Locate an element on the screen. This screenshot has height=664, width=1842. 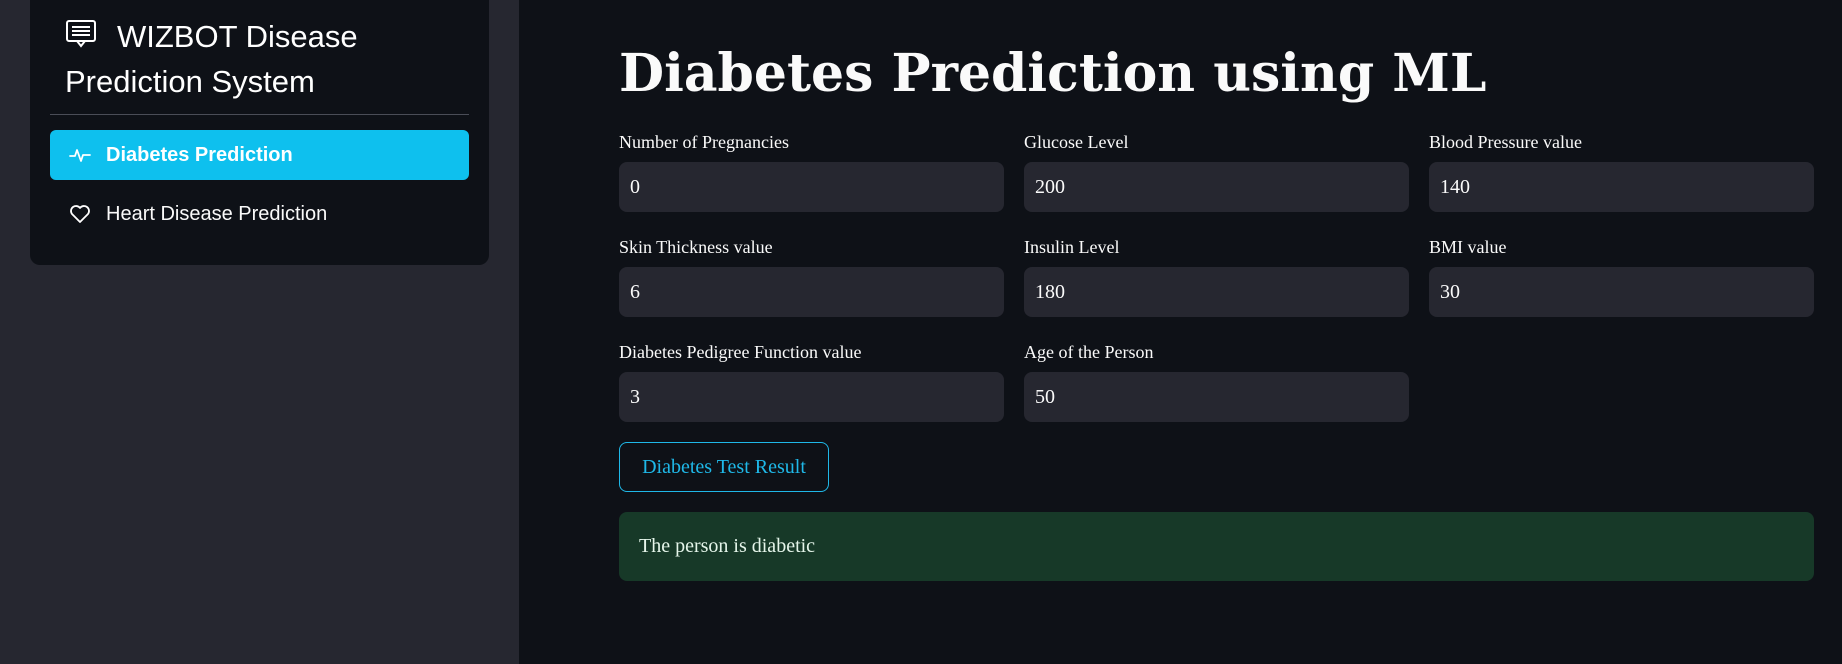
field-label: Skin Thickness value is located at coordinates (696, 247).